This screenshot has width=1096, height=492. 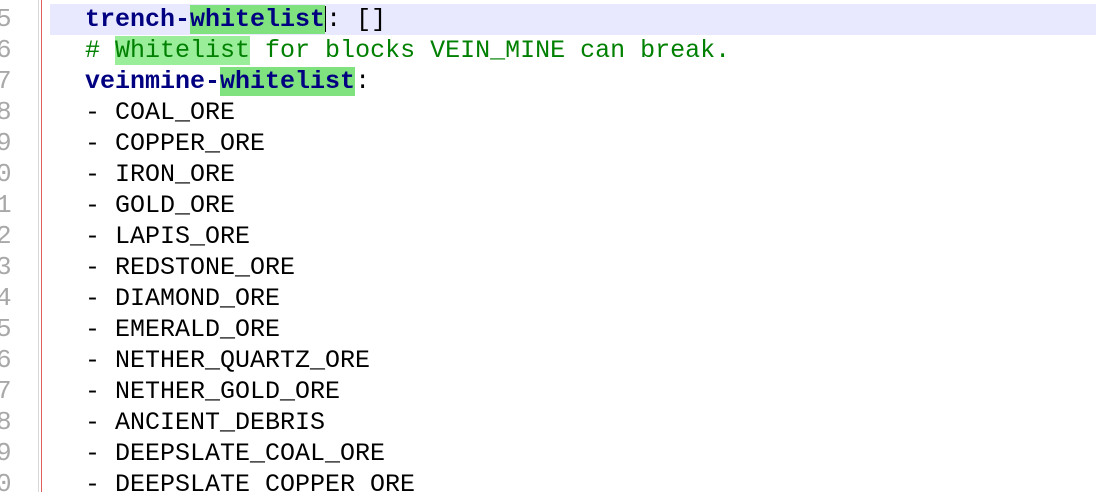 What do you see at coordinates (573, 453) in the screenshot?
I see `list-item: - DEEPSLATE_COAL_ORE` at bounding box center [573, 453].